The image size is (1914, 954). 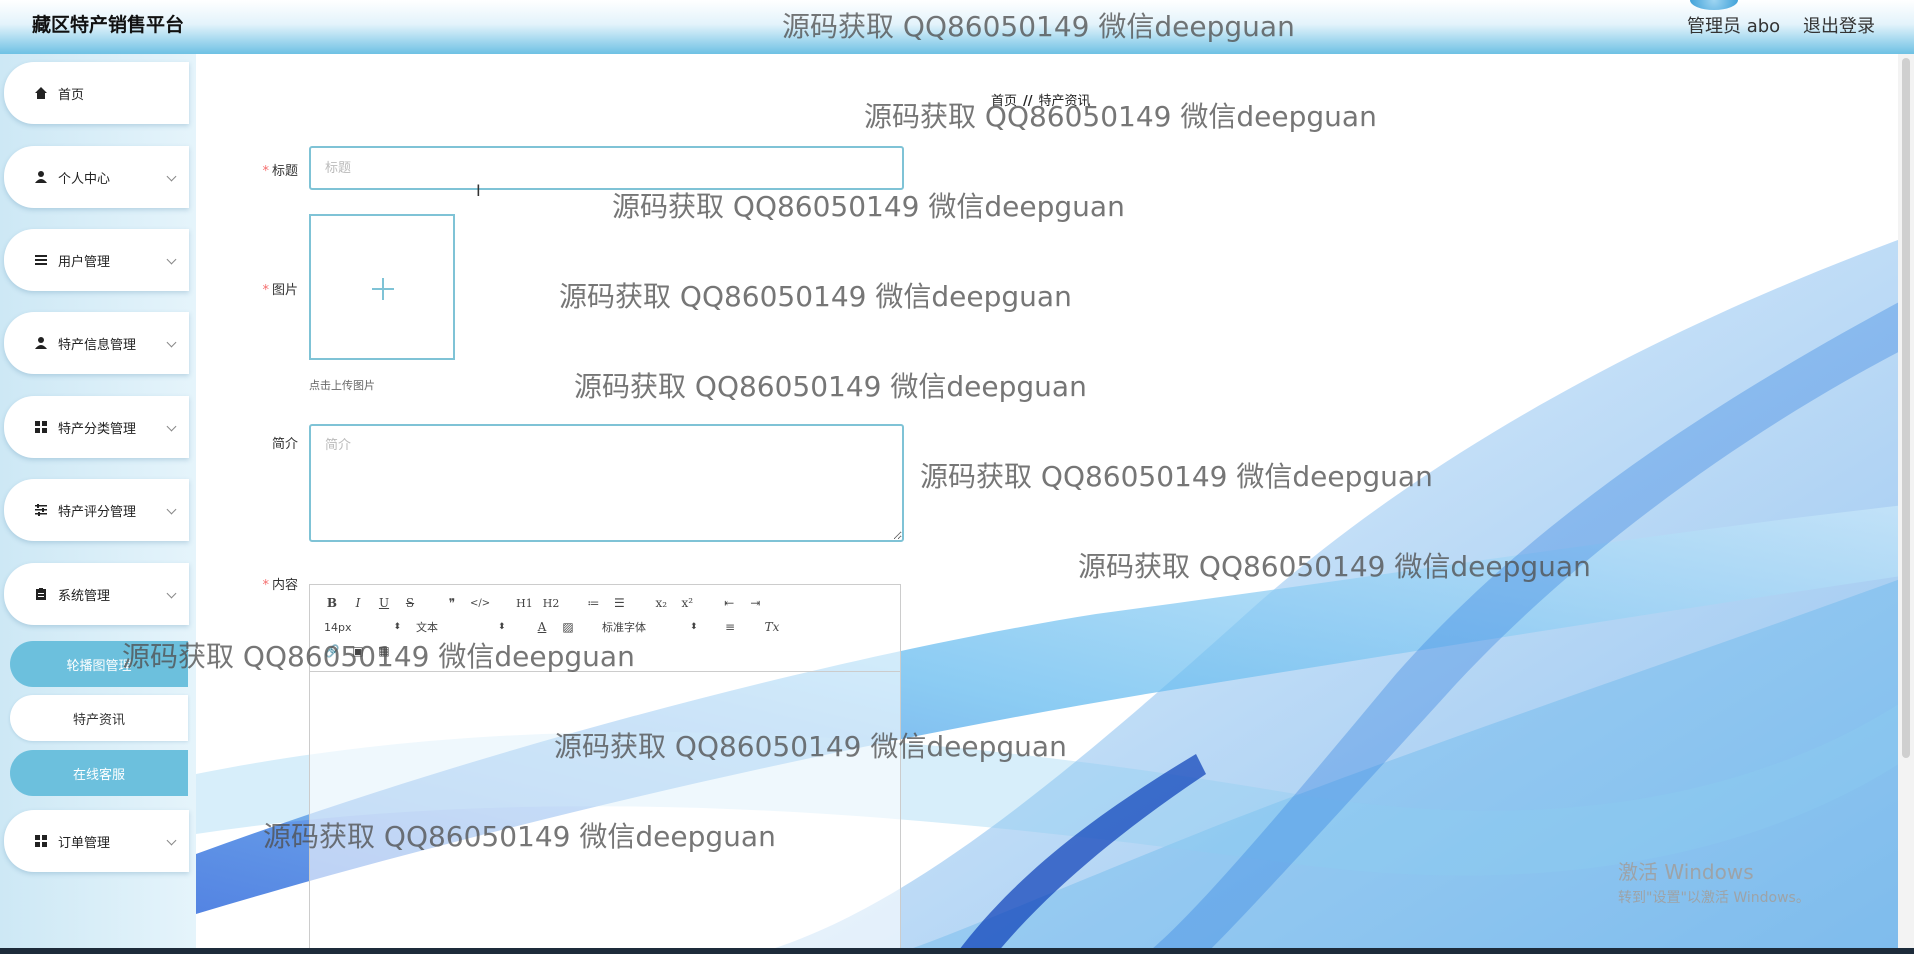 I want to click on summary-label: 简介, so click(x=284, y=444).